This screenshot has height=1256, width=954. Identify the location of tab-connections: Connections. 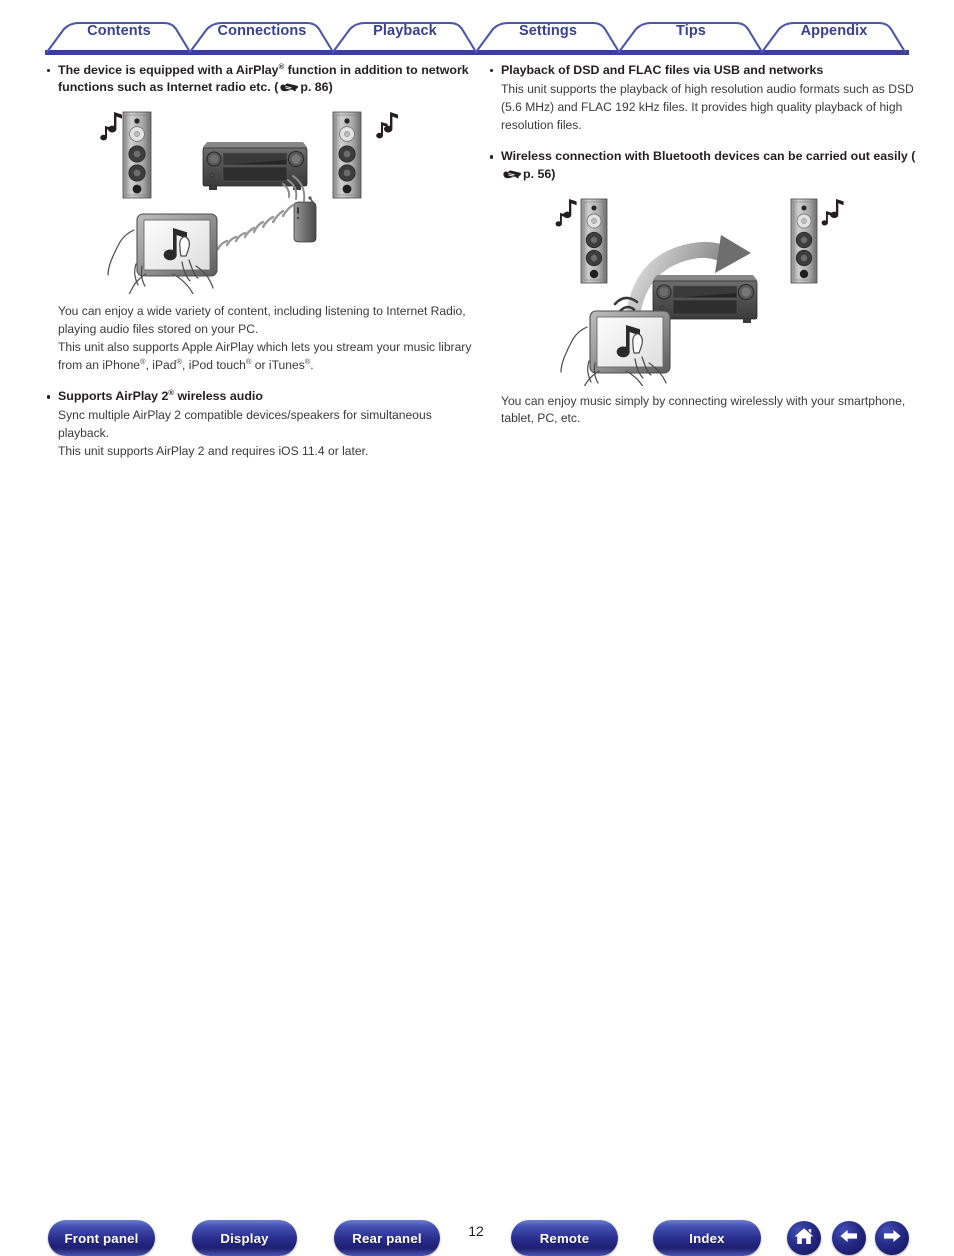
(262, 31).